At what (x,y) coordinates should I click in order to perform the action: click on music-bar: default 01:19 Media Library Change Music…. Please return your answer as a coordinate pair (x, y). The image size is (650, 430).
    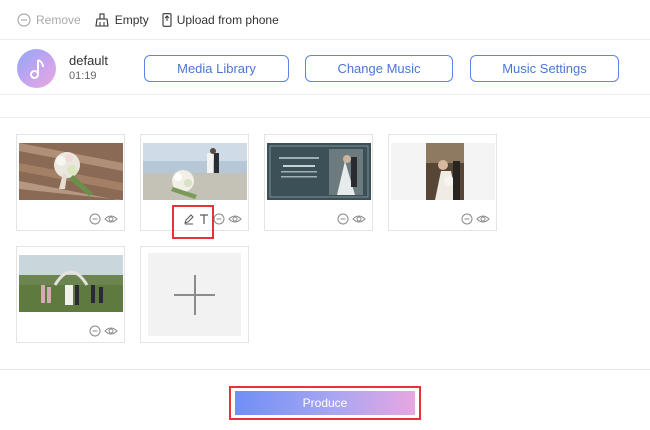
    Looking at the image, I should click on (325, 68).